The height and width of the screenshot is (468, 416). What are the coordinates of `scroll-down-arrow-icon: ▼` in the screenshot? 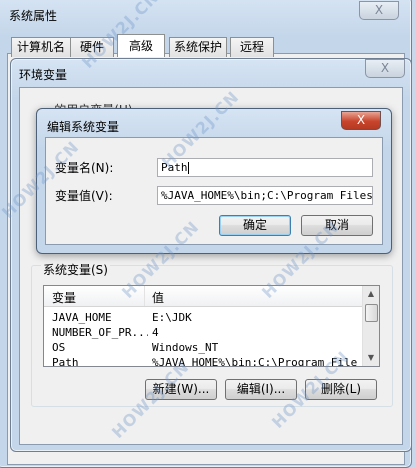 It's located at (371, 358).